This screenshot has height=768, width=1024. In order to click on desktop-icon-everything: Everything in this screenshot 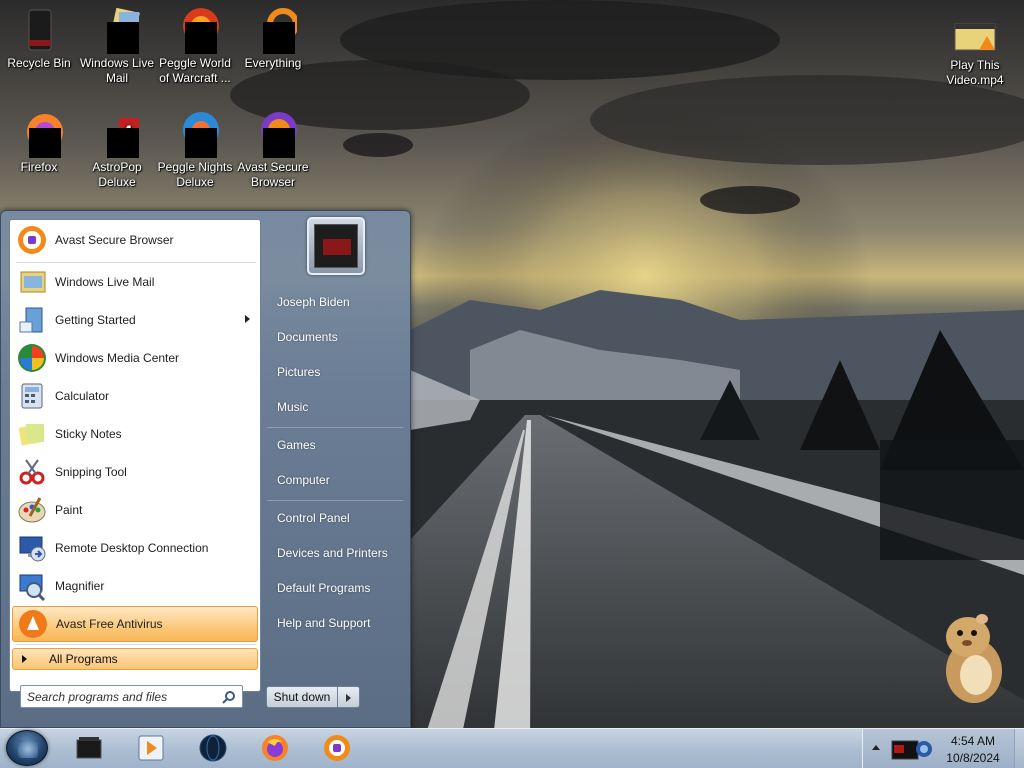, I will do `click(273, 38)`.